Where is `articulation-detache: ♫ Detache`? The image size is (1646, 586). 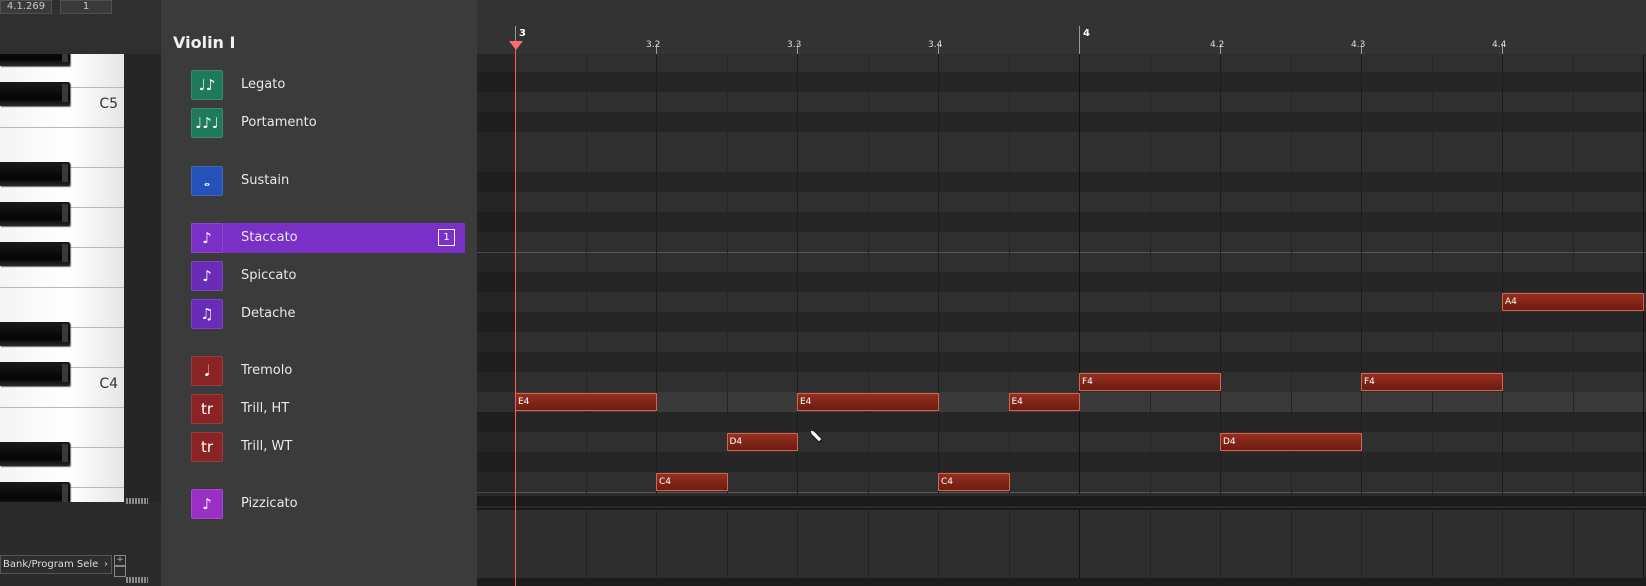
articulation-detache: ♫ Detache is located at coordinates (328, 314).